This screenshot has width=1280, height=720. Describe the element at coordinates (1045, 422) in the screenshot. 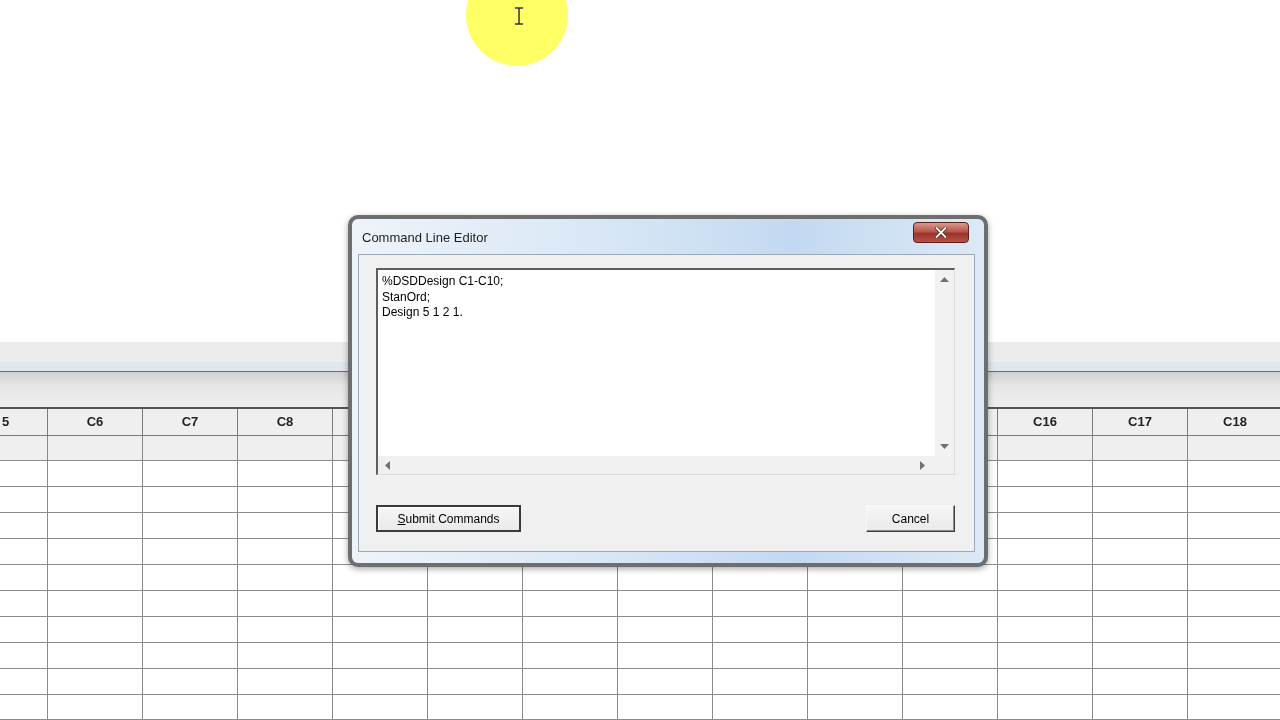

I see `column-header: C16` at that location.